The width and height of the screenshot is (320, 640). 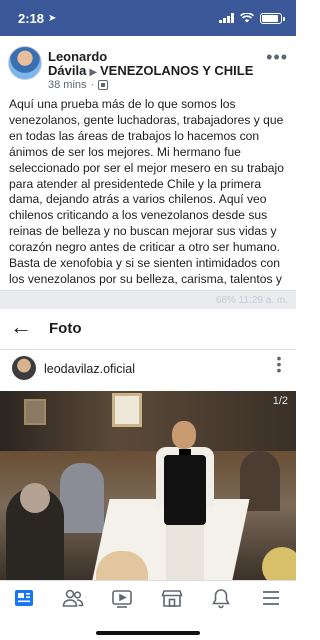 I want to click on news-feed-icon, so click(x=25, y=598).